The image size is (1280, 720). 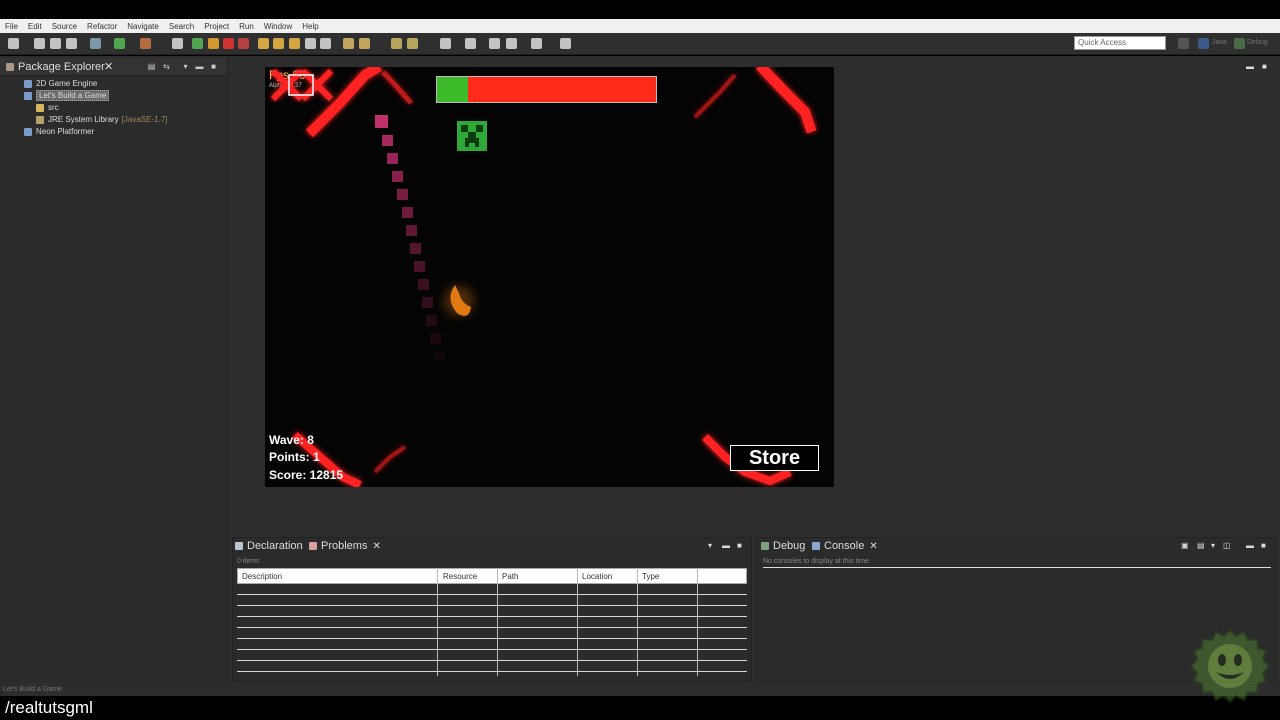 What do you see at coordinates (11, 26) in the screenshot?
I see `menu-file: File` at bounding box center [11, 26].